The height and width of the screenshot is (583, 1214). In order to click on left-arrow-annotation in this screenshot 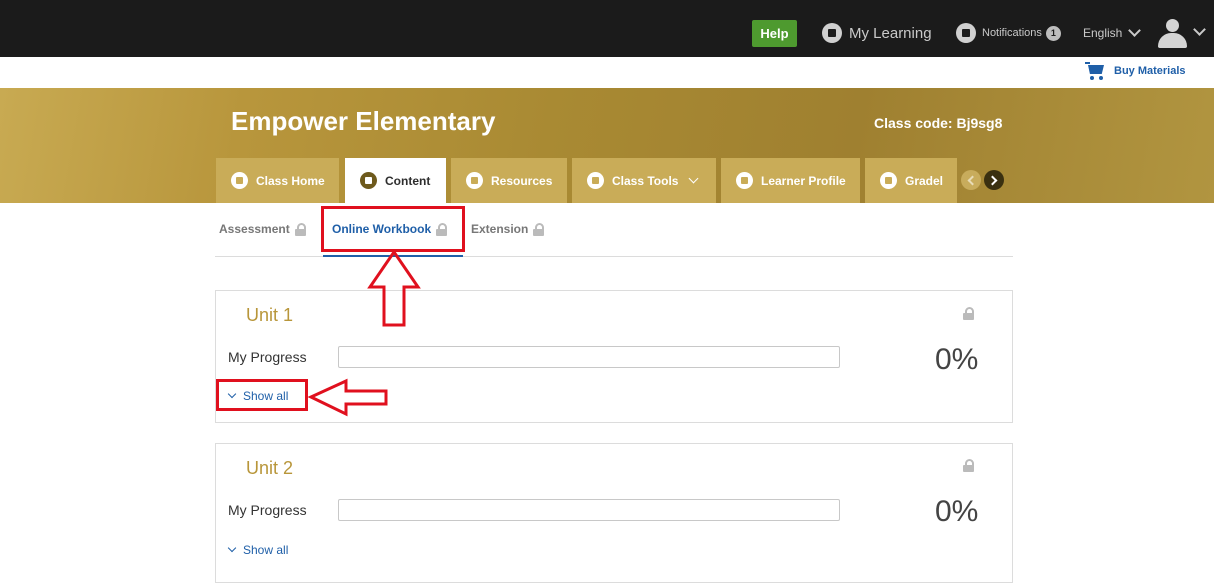, I will do `click(347, 397)`.